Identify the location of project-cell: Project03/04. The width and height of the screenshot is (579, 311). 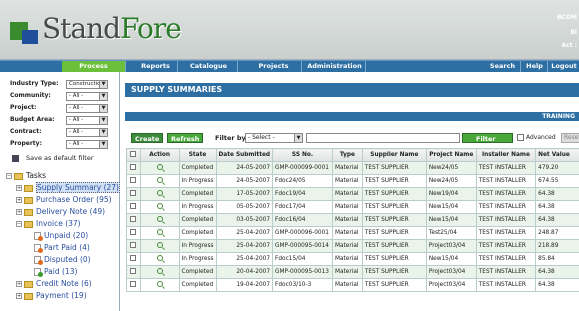
(451, 246).